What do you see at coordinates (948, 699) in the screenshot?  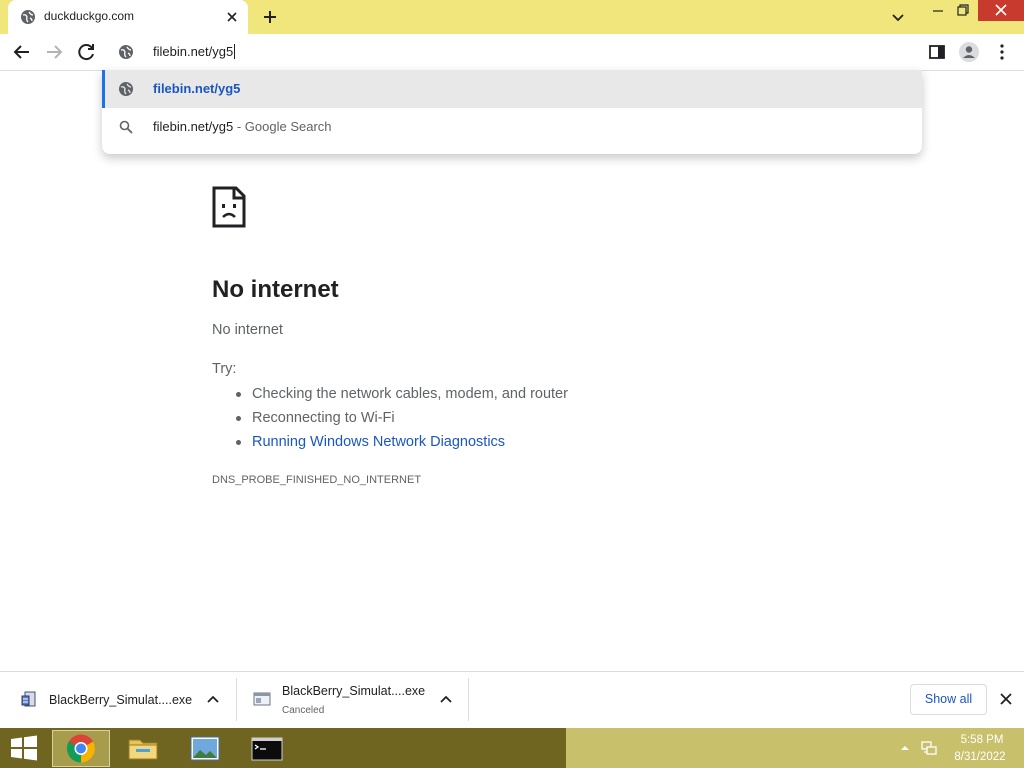 I see `show-all-downloads-button: Show all` at bounding box center [948, 699].